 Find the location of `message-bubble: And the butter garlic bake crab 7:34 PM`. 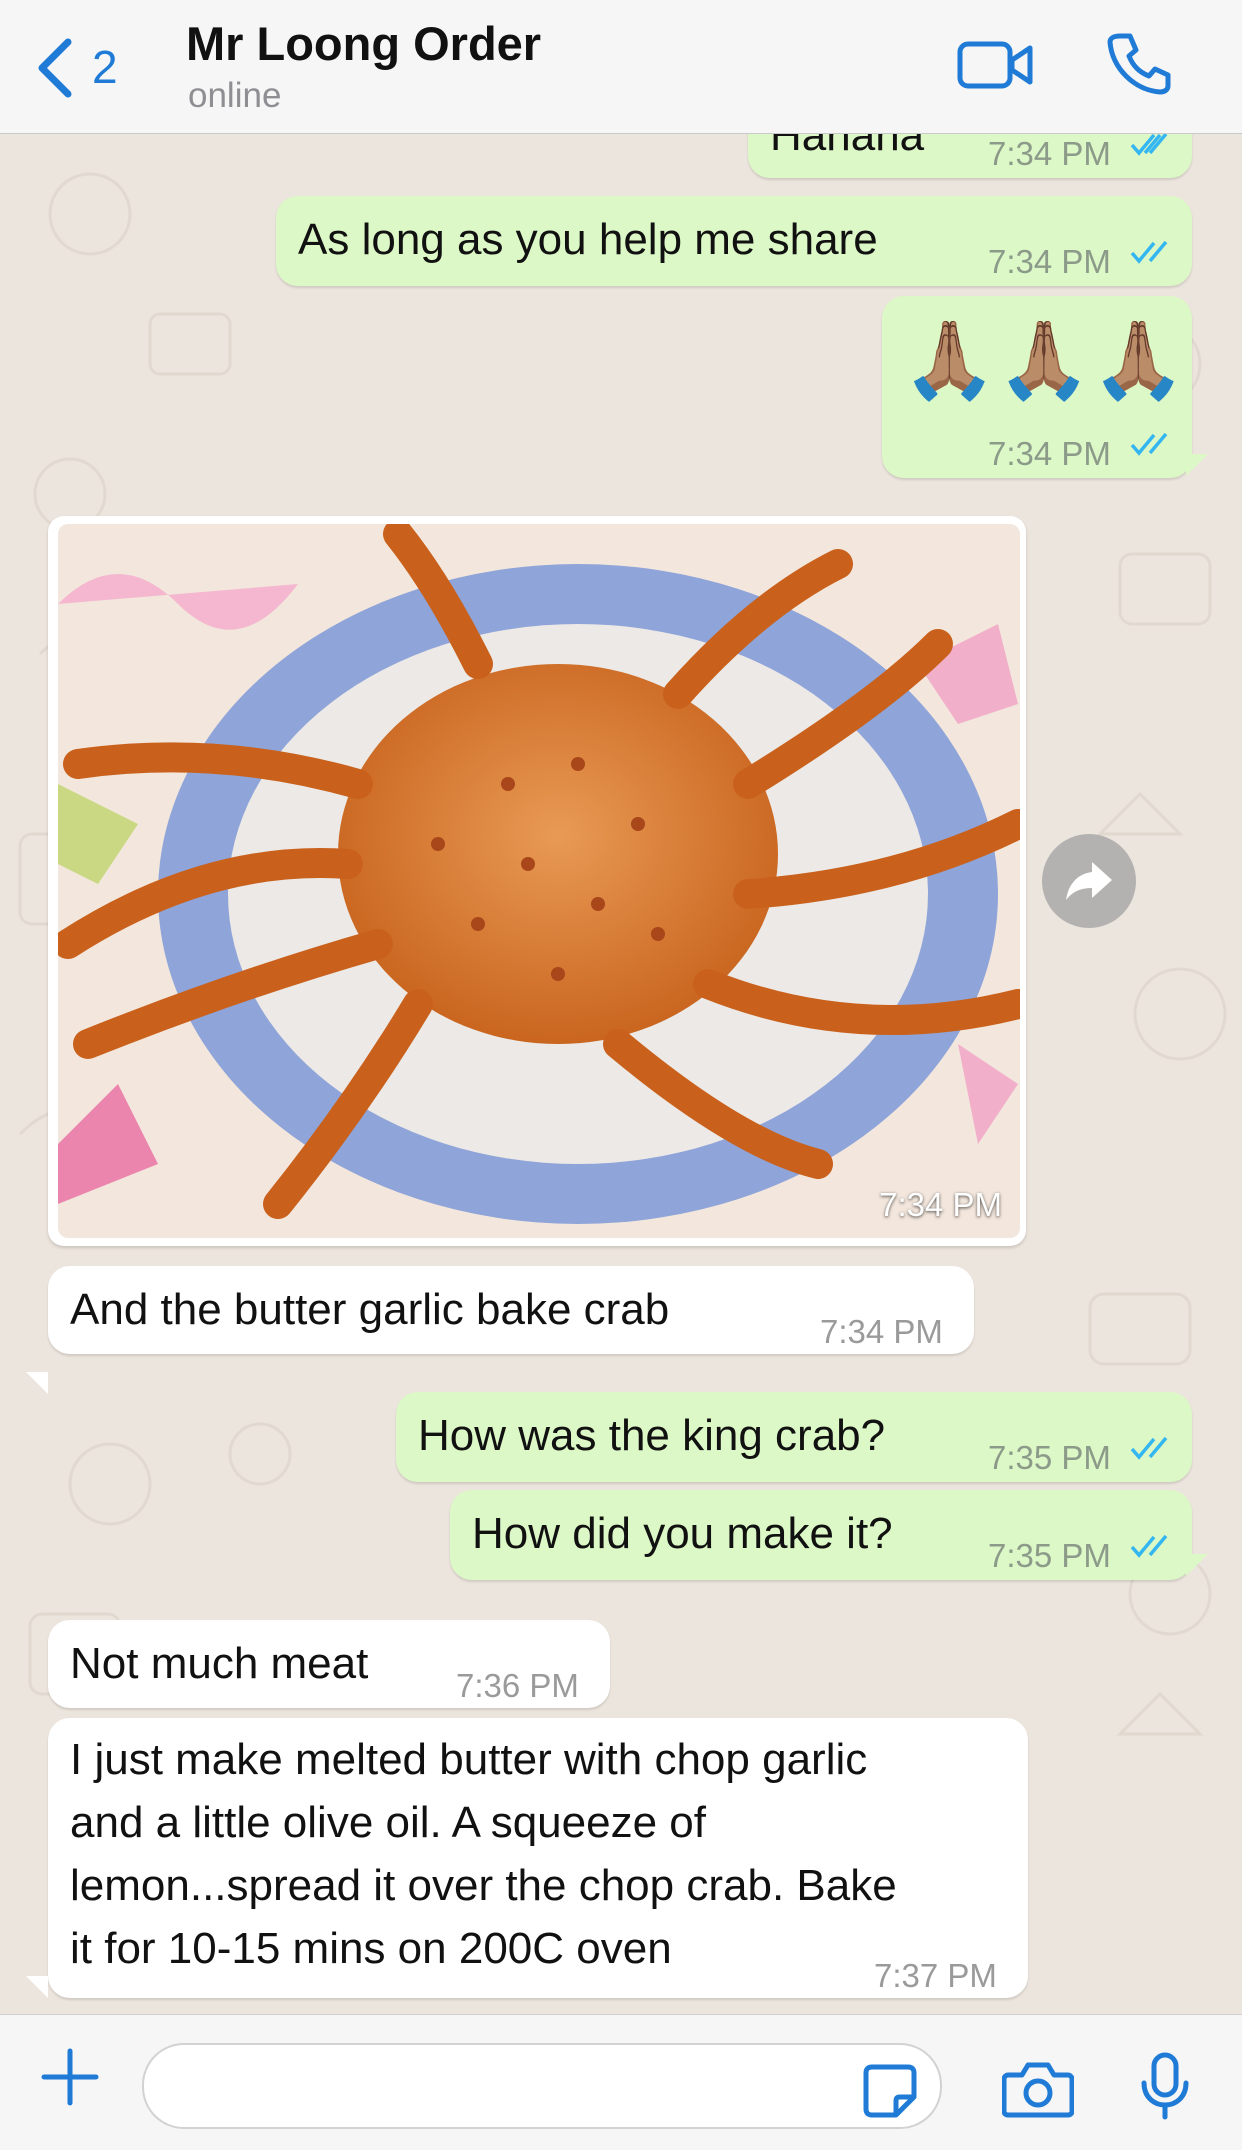

message-bubble: And the butter garlic bake crab 7:34 PM is located at coordinates (511, 1310).